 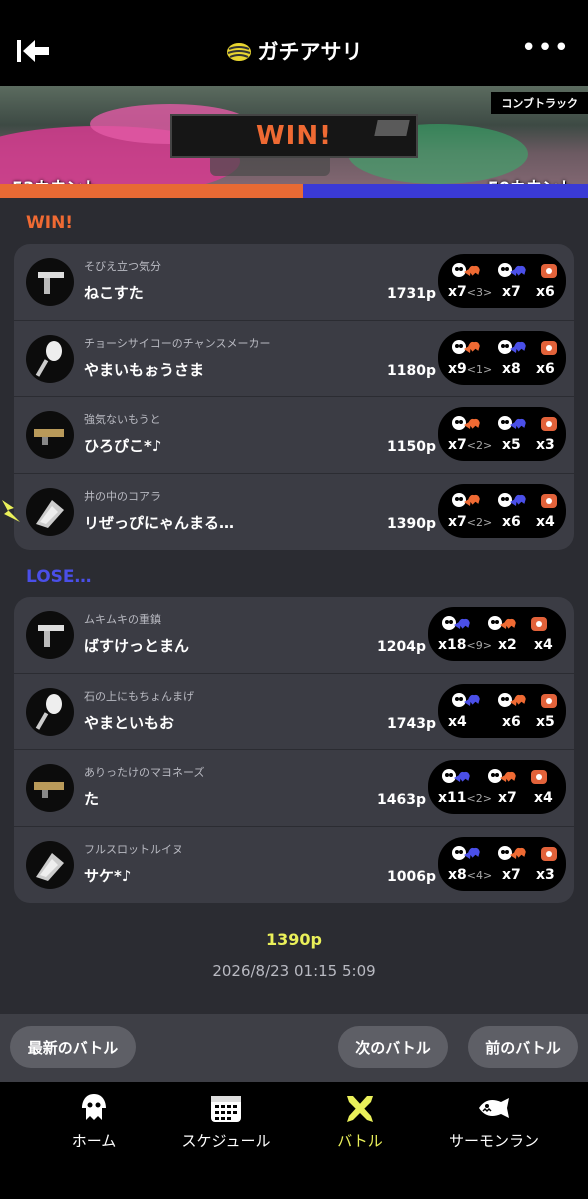 What do you see at coordinates (137, 646) in the screenshot?
I see `player-name: ばすけっとまん` at bounding box center [137, 646].